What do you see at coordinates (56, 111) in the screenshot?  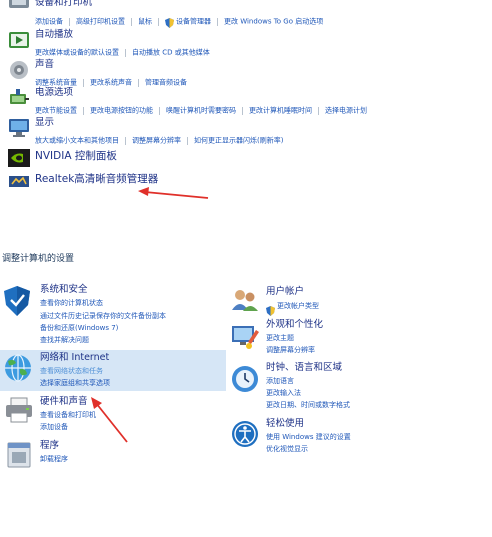 I see `change-power-saving-link: 更改节能设置` at bounding box center [56, 111].